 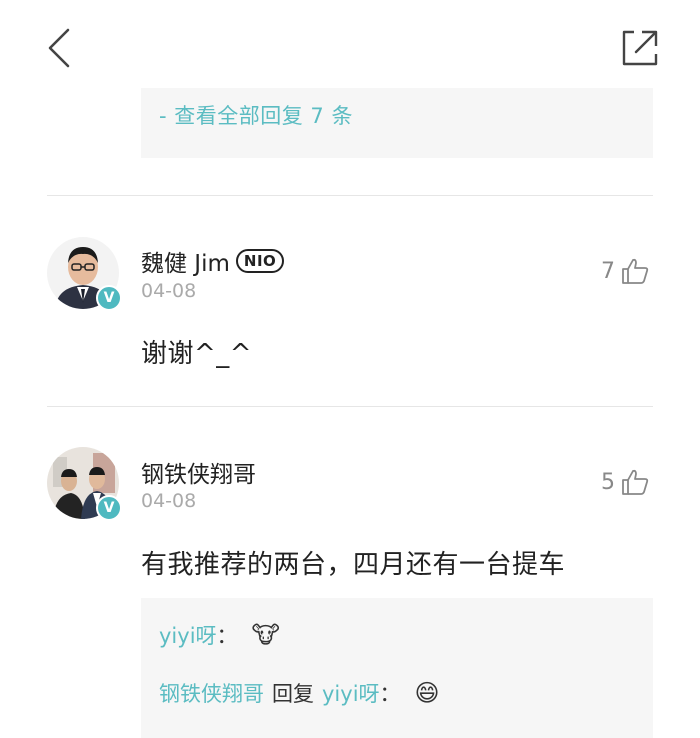 What do you see at coordinates (211, 693) in the screenshot?
I see `reply-username: 钢铁侠翔哥` at bounding box center [211, 693].